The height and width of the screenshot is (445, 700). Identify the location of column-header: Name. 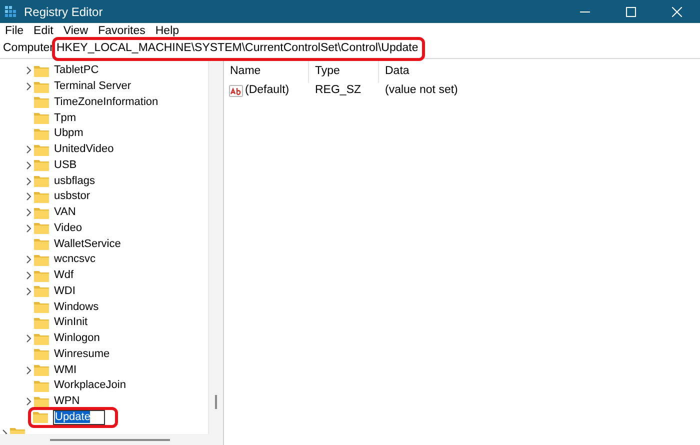
(266, 72).